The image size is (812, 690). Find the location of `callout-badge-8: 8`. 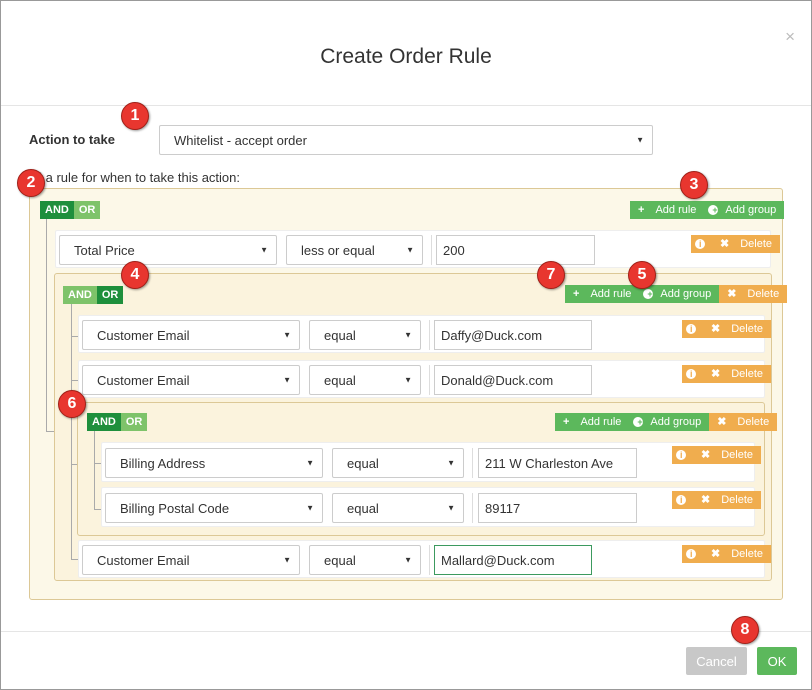

callout-badge-8: 8 is located at coordinates (745, 630).